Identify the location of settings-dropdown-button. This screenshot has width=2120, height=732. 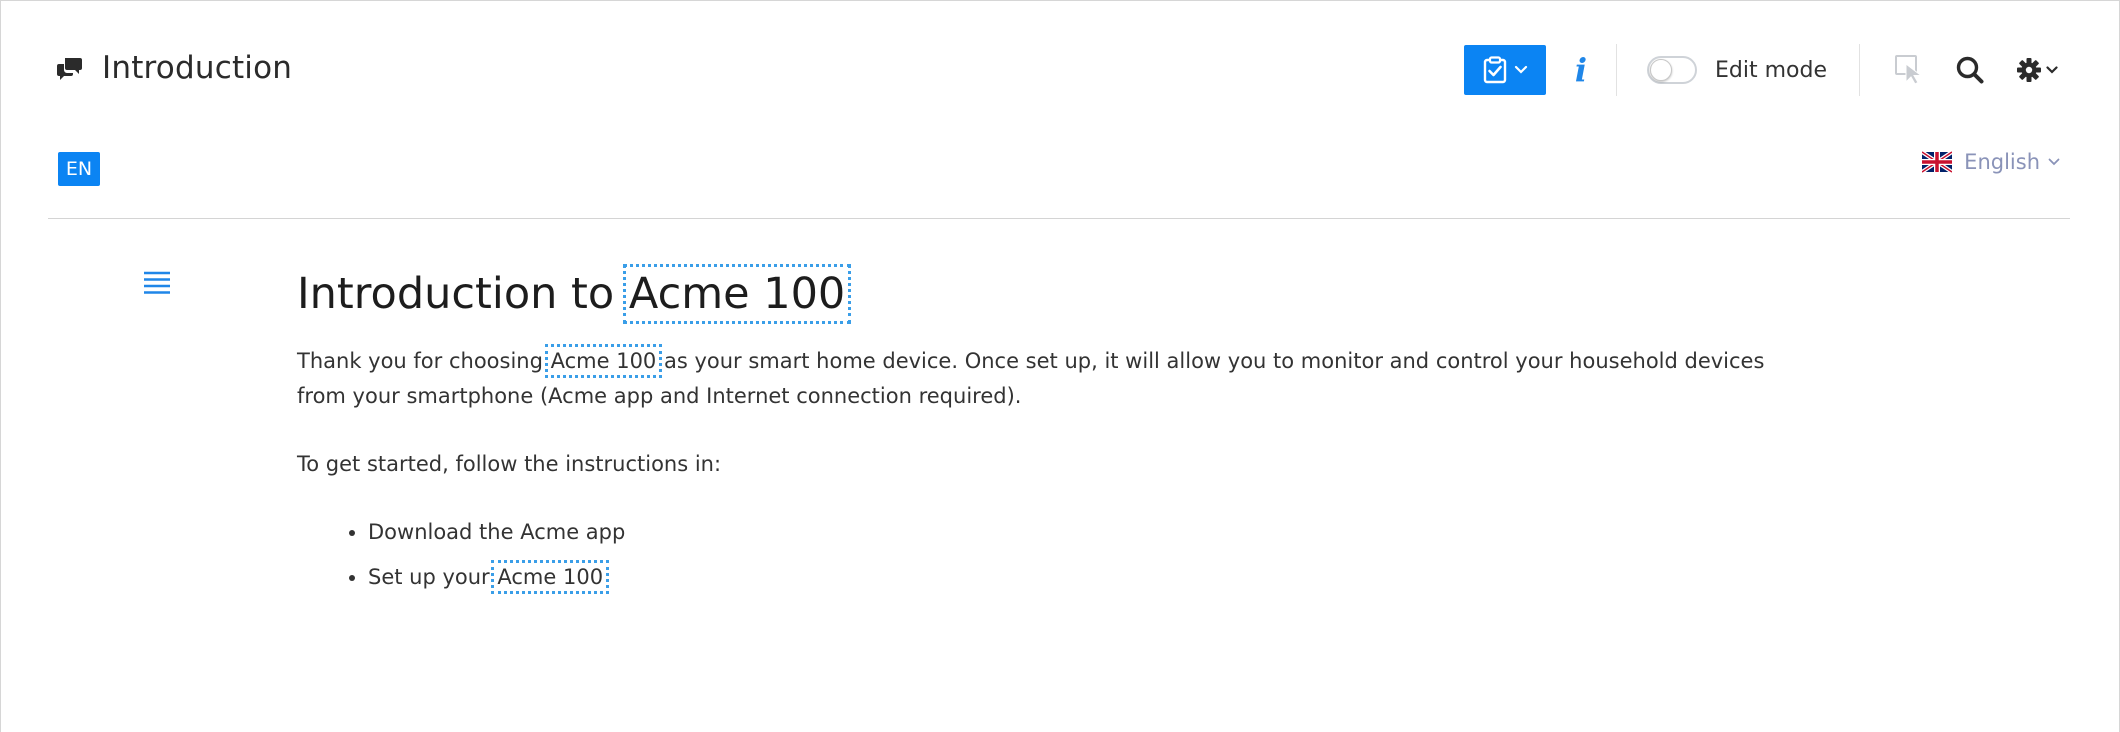
(2037, 70).